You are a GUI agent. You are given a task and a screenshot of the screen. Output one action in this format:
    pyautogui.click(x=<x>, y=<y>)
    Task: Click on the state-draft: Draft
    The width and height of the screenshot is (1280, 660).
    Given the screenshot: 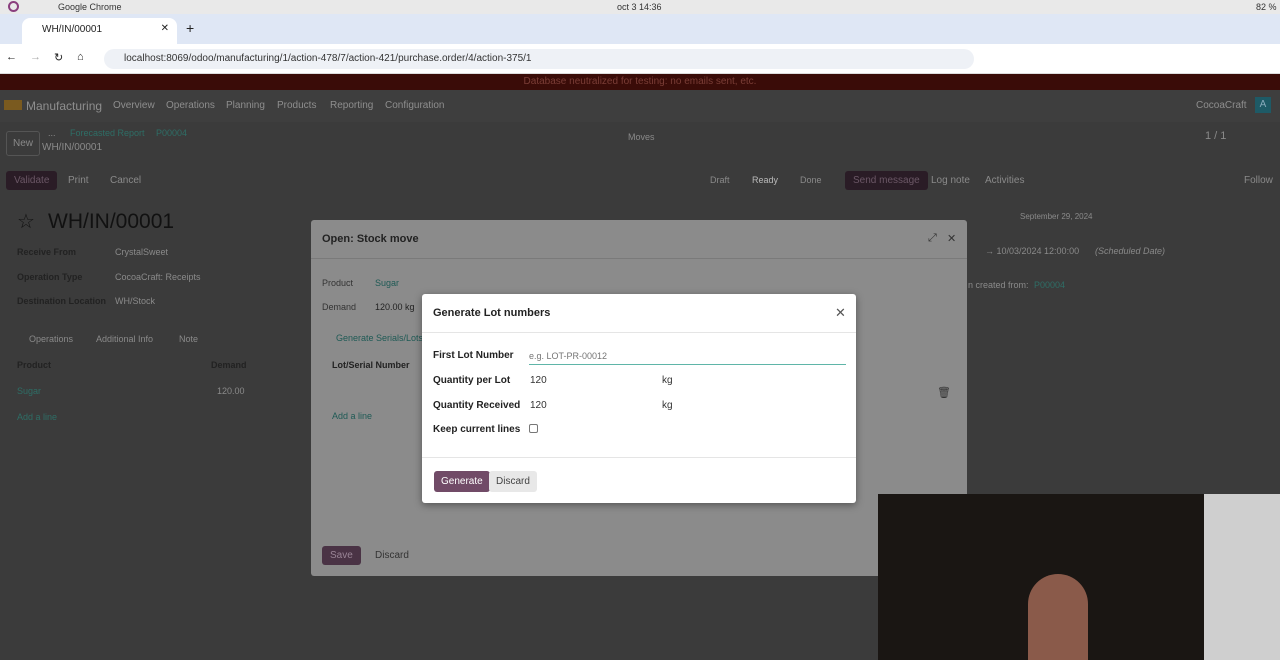 What is the action you would take?
    pyautogui.click(x=720, y=180)
    